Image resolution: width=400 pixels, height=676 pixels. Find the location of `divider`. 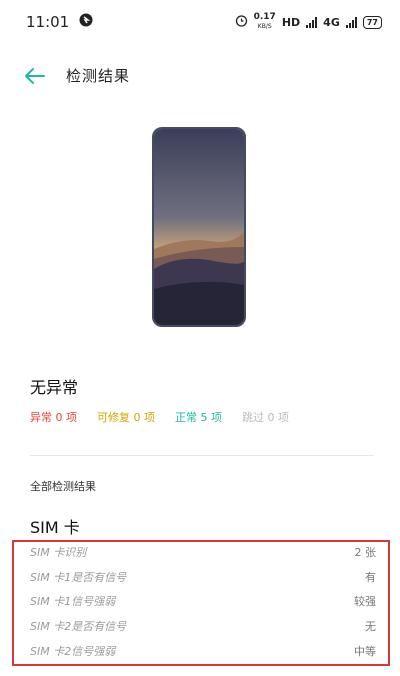

divider is located at coordinates (202, 455).